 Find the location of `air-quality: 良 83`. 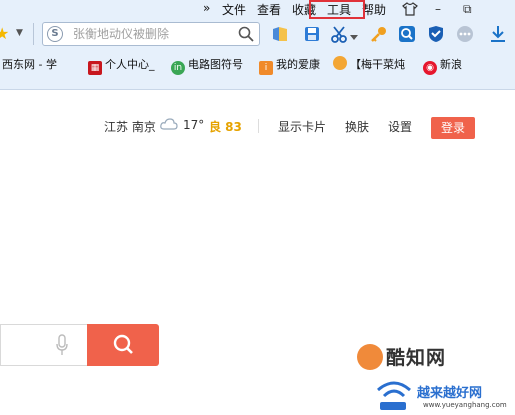

air-quality: 良 83 is located at coordinates (225, 126).